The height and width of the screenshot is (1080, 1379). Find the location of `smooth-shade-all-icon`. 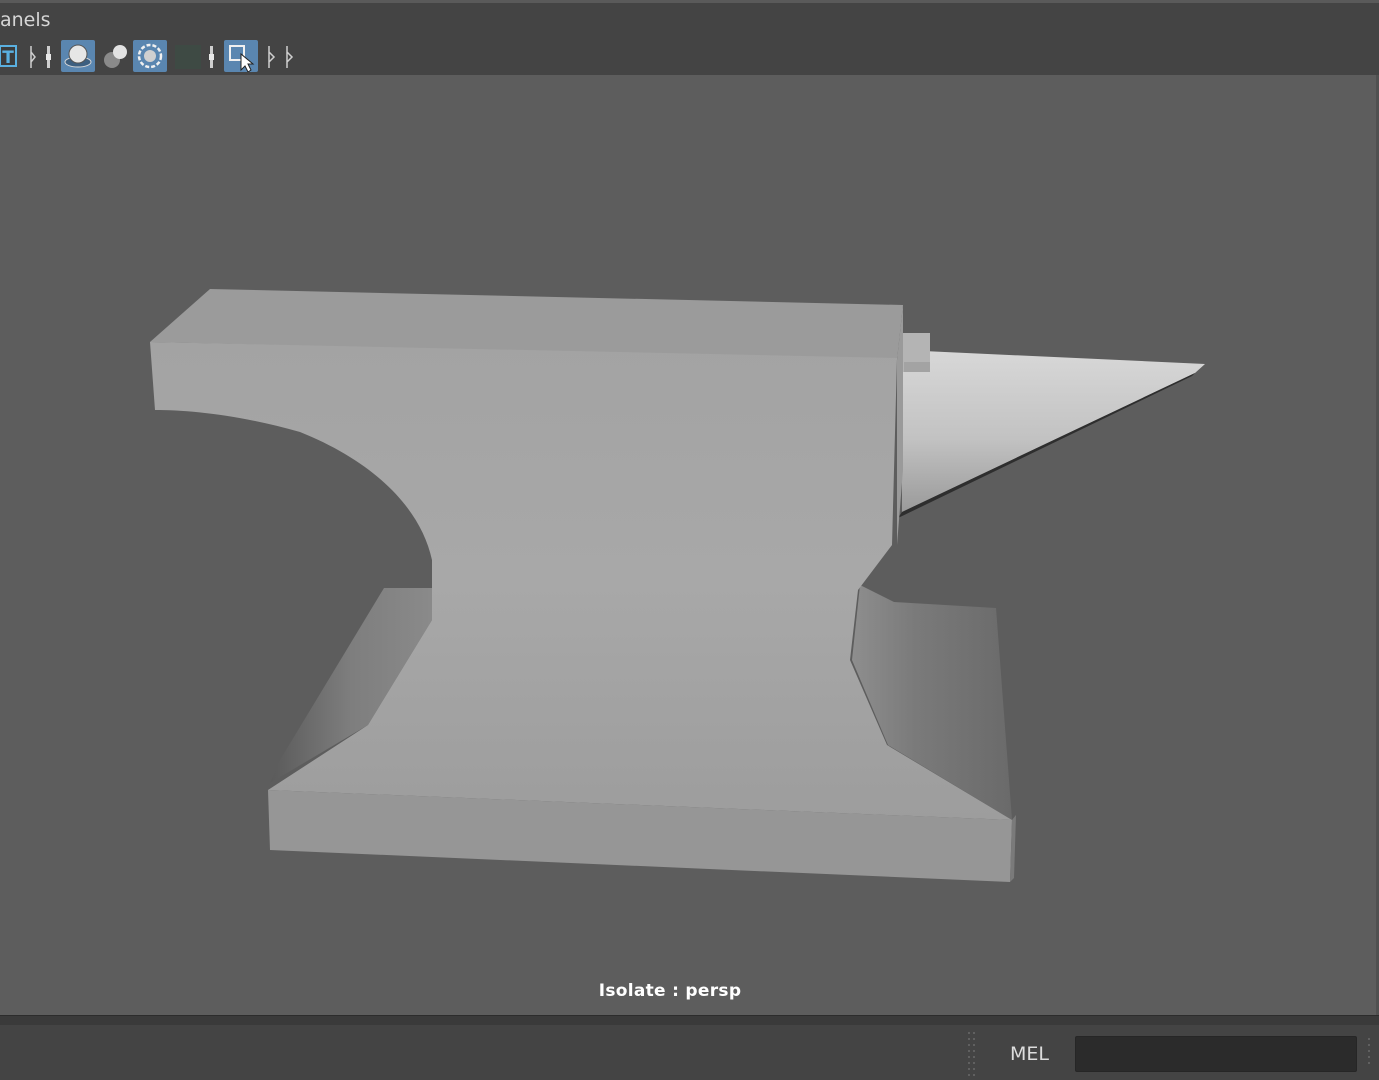

smooth-shade-all-icon is located at coordinates (78, 56).